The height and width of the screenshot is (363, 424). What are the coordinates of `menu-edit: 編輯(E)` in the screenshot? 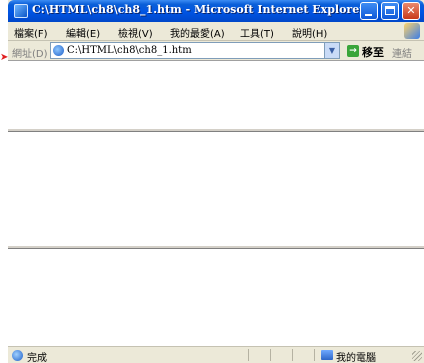 It's located at (83, 32).